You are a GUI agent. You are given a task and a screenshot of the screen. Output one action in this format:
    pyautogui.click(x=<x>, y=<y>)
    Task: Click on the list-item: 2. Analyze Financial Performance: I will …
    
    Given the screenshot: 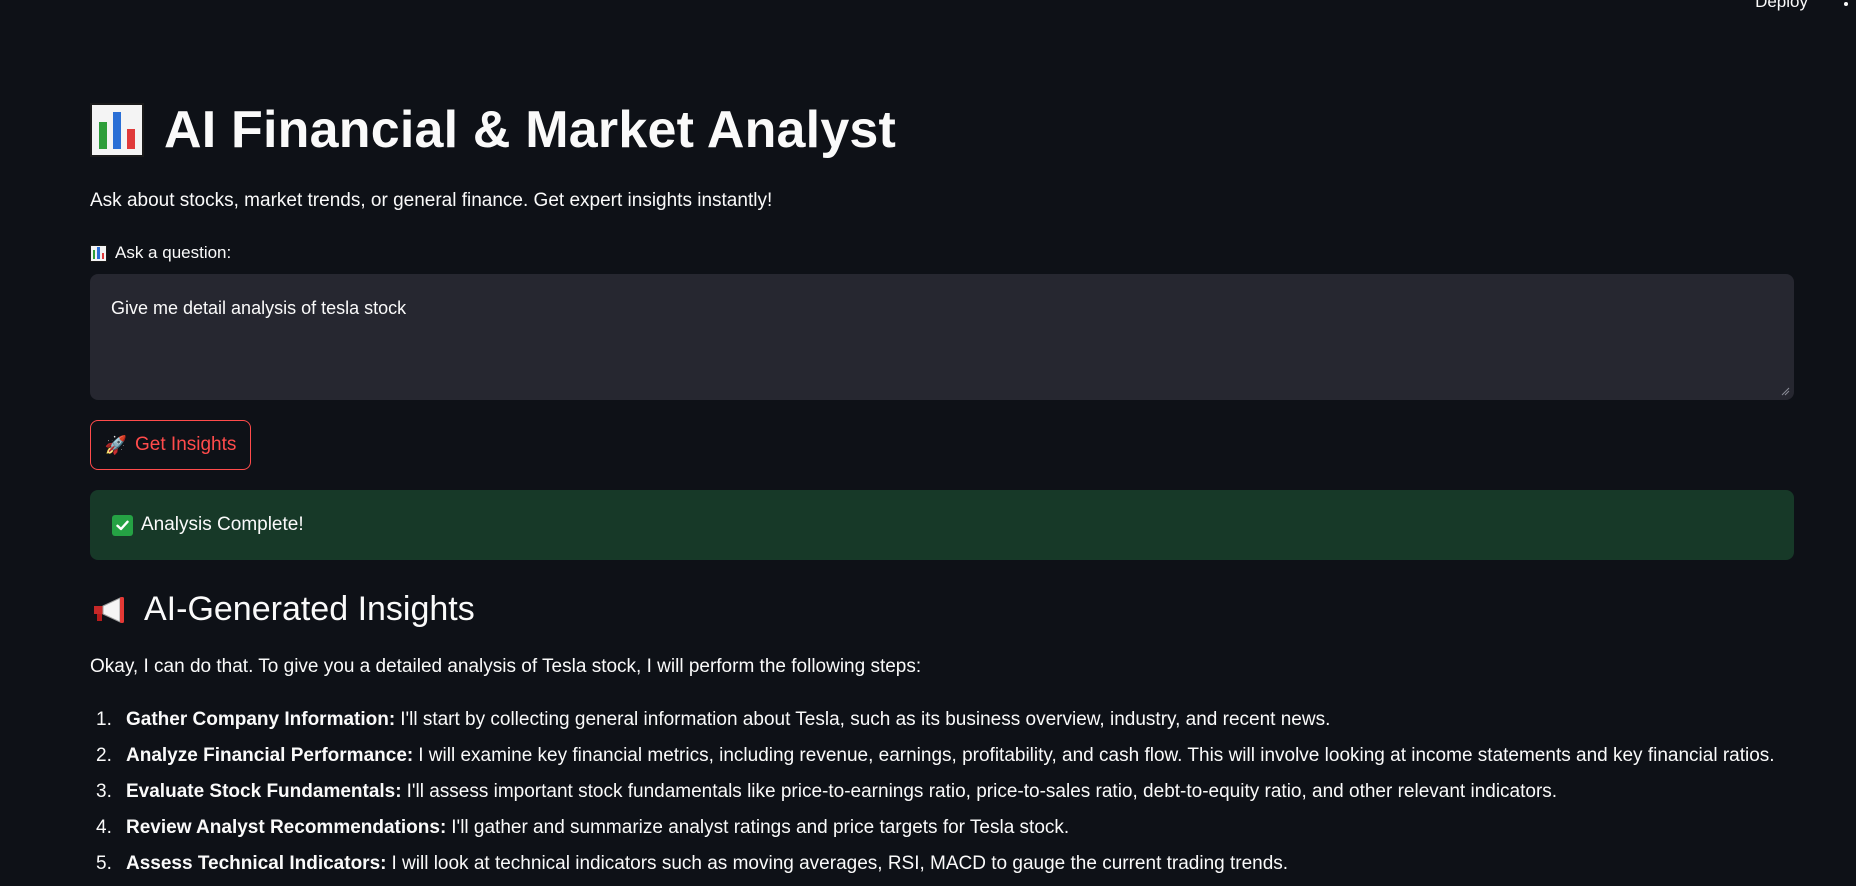 What is the action you would take?
    pyautogui.click(x=935, y=755)
    